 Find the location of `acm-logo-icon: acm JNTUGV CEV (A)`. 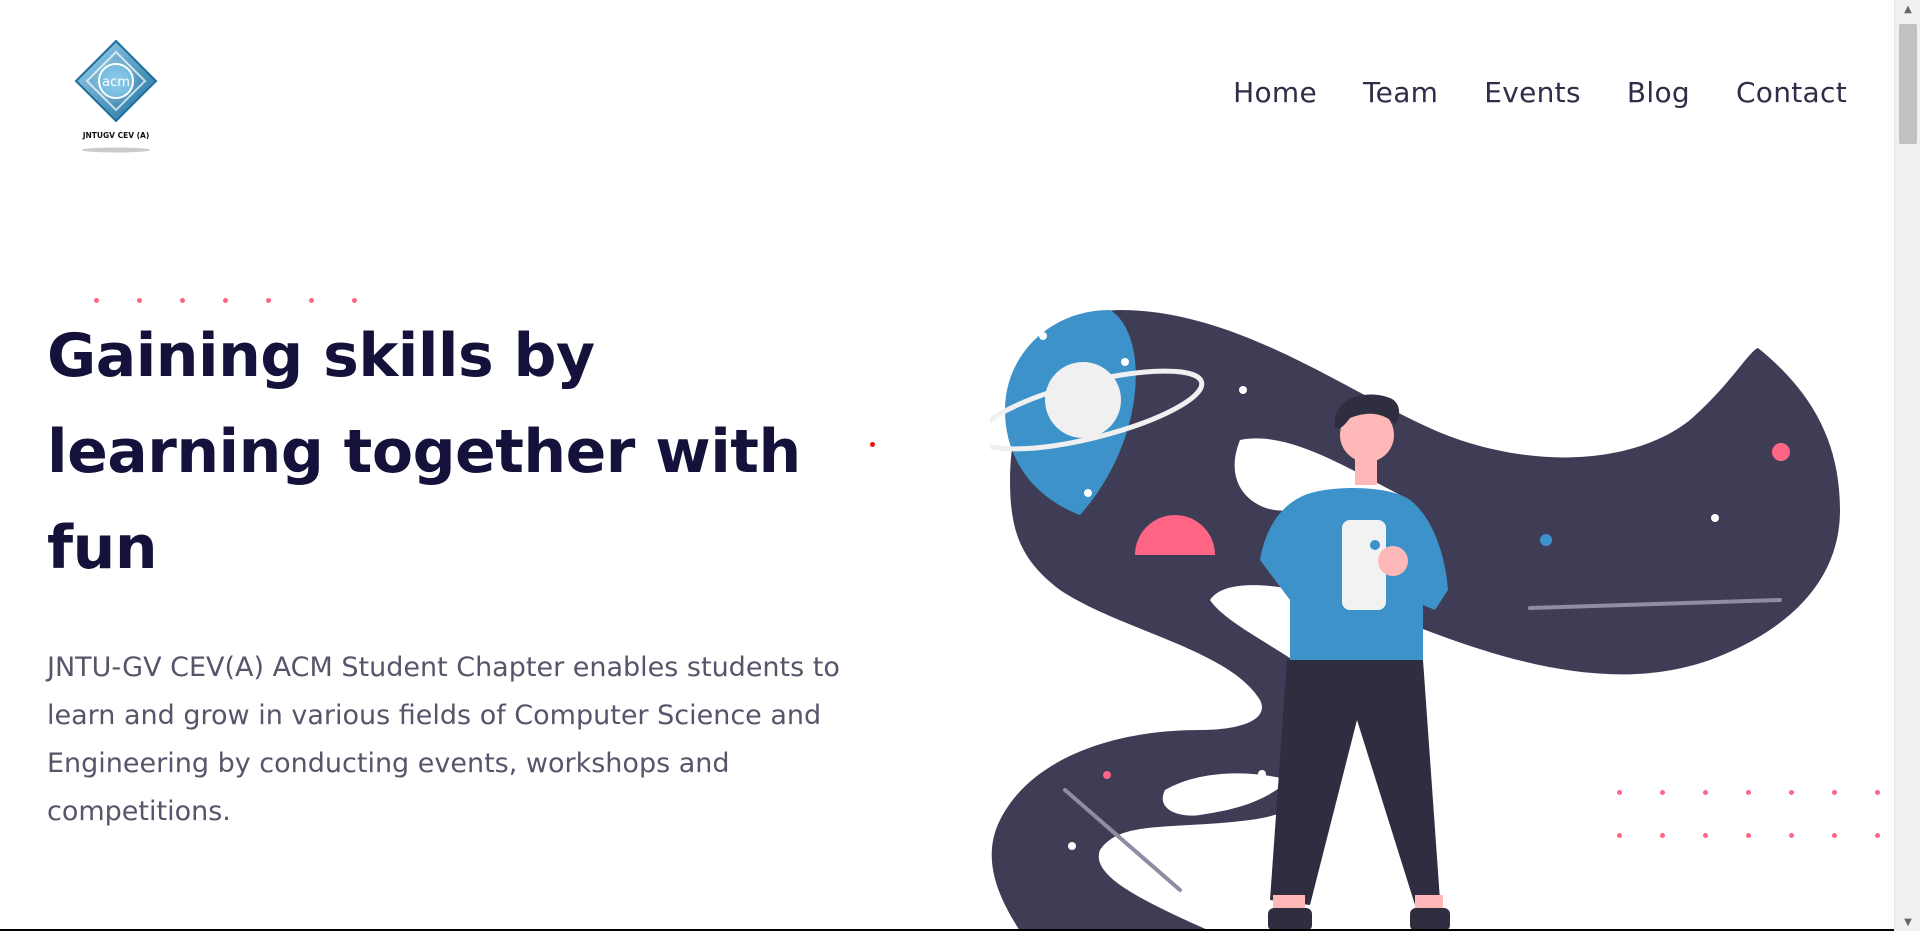

acm-logo-icon: acm JNTUGV CEV (A) is located at coordinates (116, 96).